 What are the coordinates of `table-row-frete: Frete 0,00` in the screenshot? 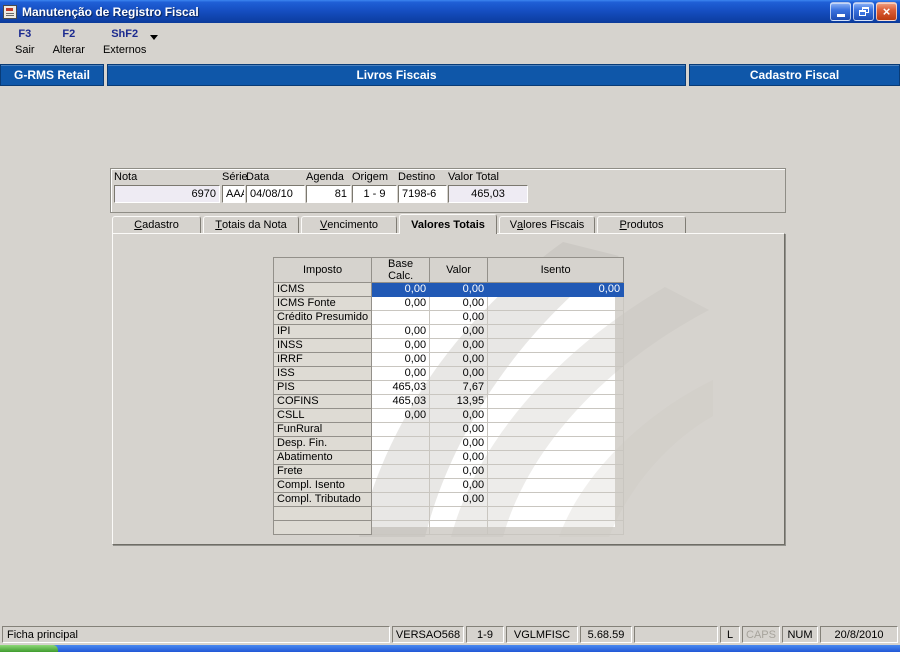 It's located at (448, 471).